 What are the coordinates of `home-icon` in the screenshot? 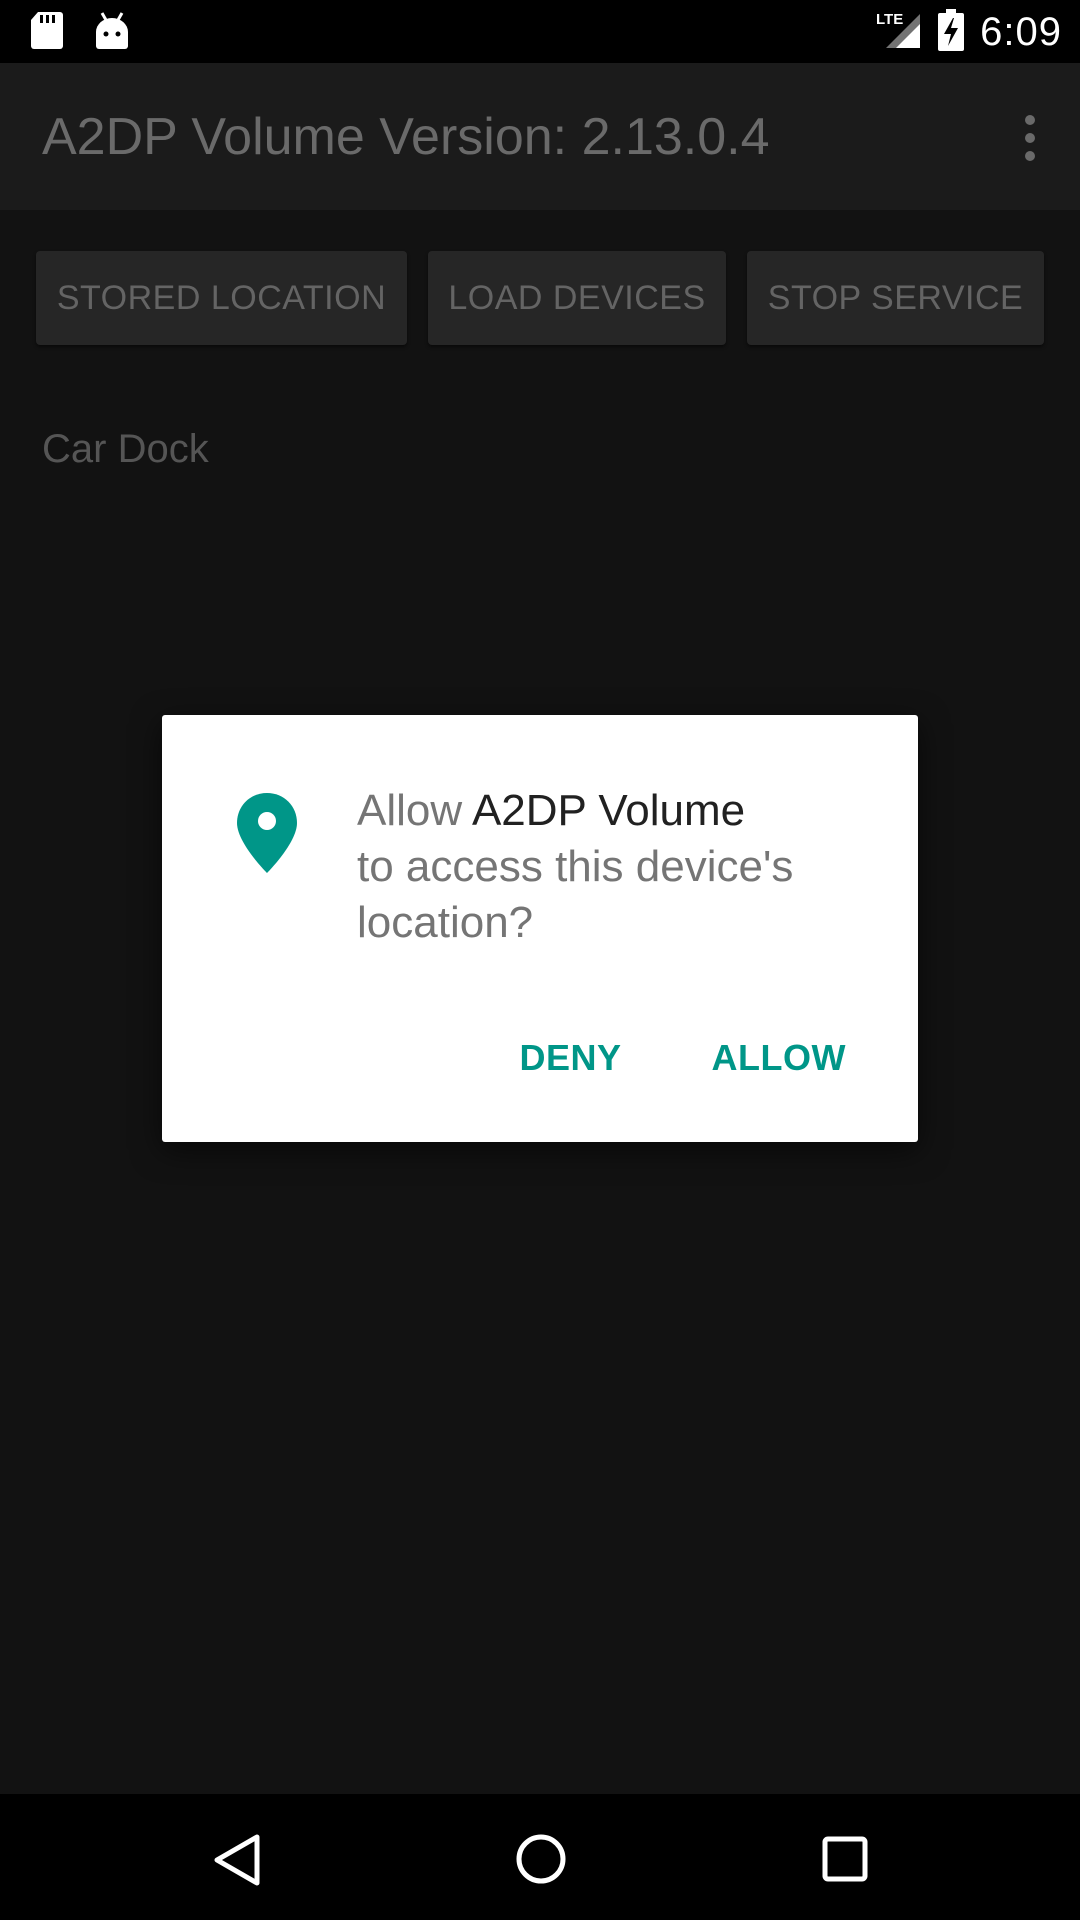 It's located at (541, 1861).